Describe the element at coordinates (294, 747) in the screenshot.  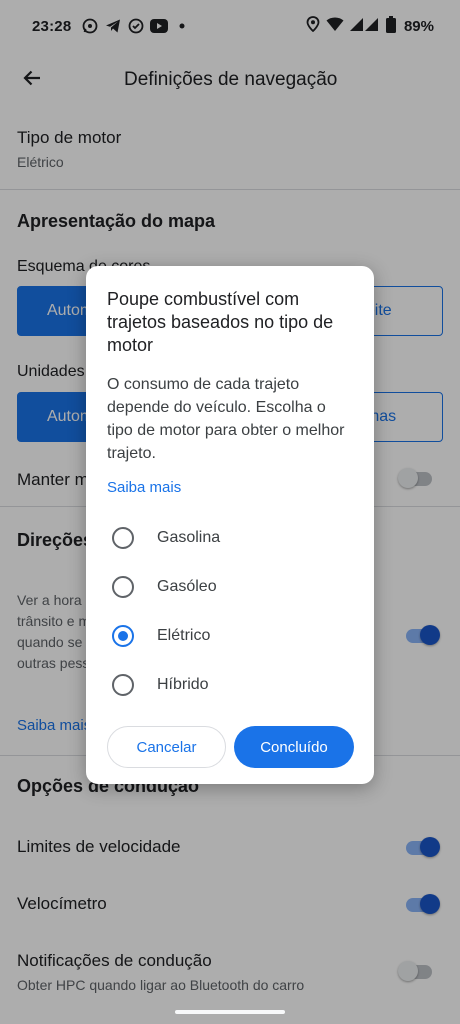
I see `done-button: Concluído` at that location.